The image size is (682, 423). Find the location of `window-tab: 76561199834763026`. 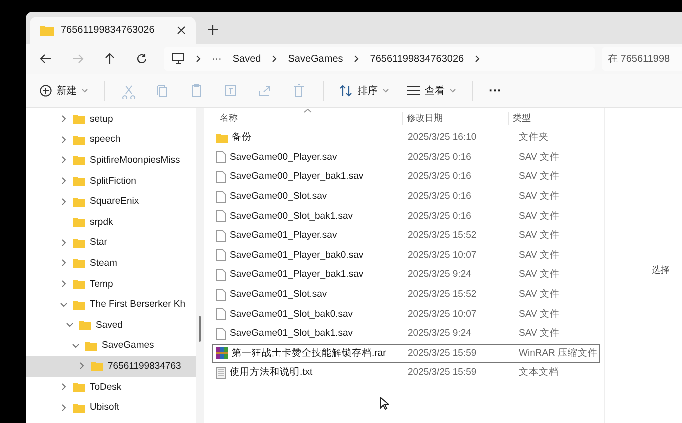

window-tab: 76561199834763026 is located at coordinates (113, 30).